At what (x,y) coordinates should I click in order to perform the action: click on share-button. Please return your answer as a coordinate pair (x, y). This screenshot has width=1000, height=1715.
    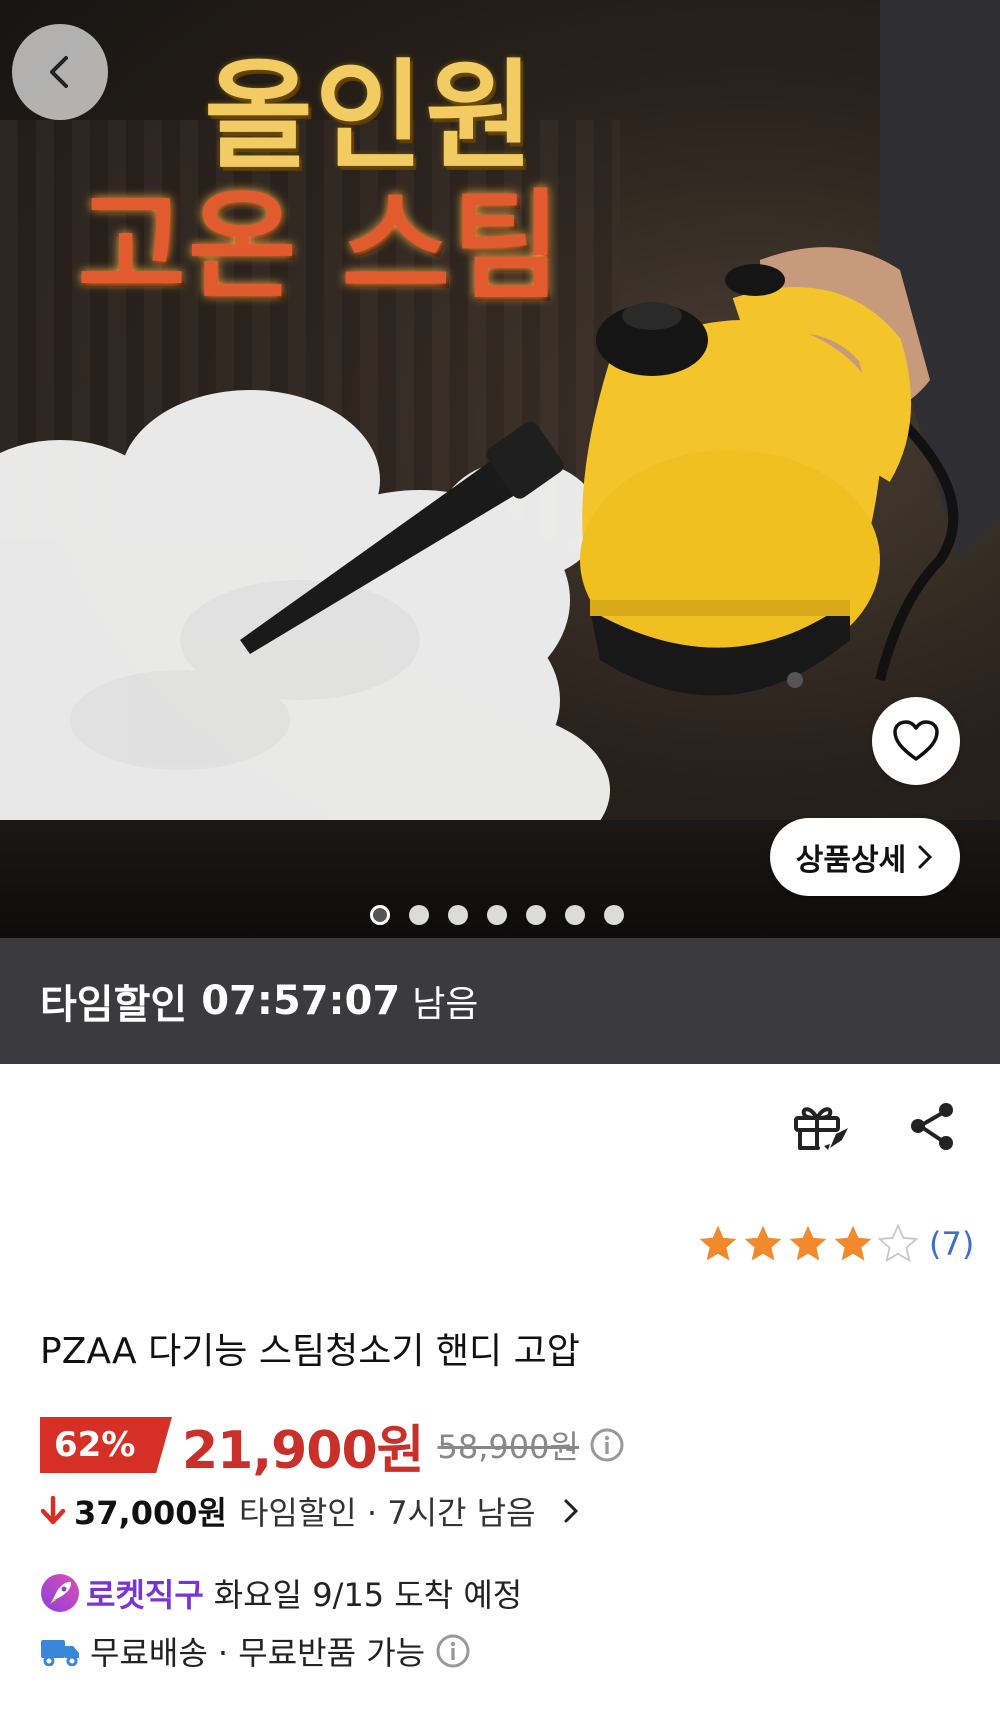
    Looking at the image, I should click on (932, 1126).